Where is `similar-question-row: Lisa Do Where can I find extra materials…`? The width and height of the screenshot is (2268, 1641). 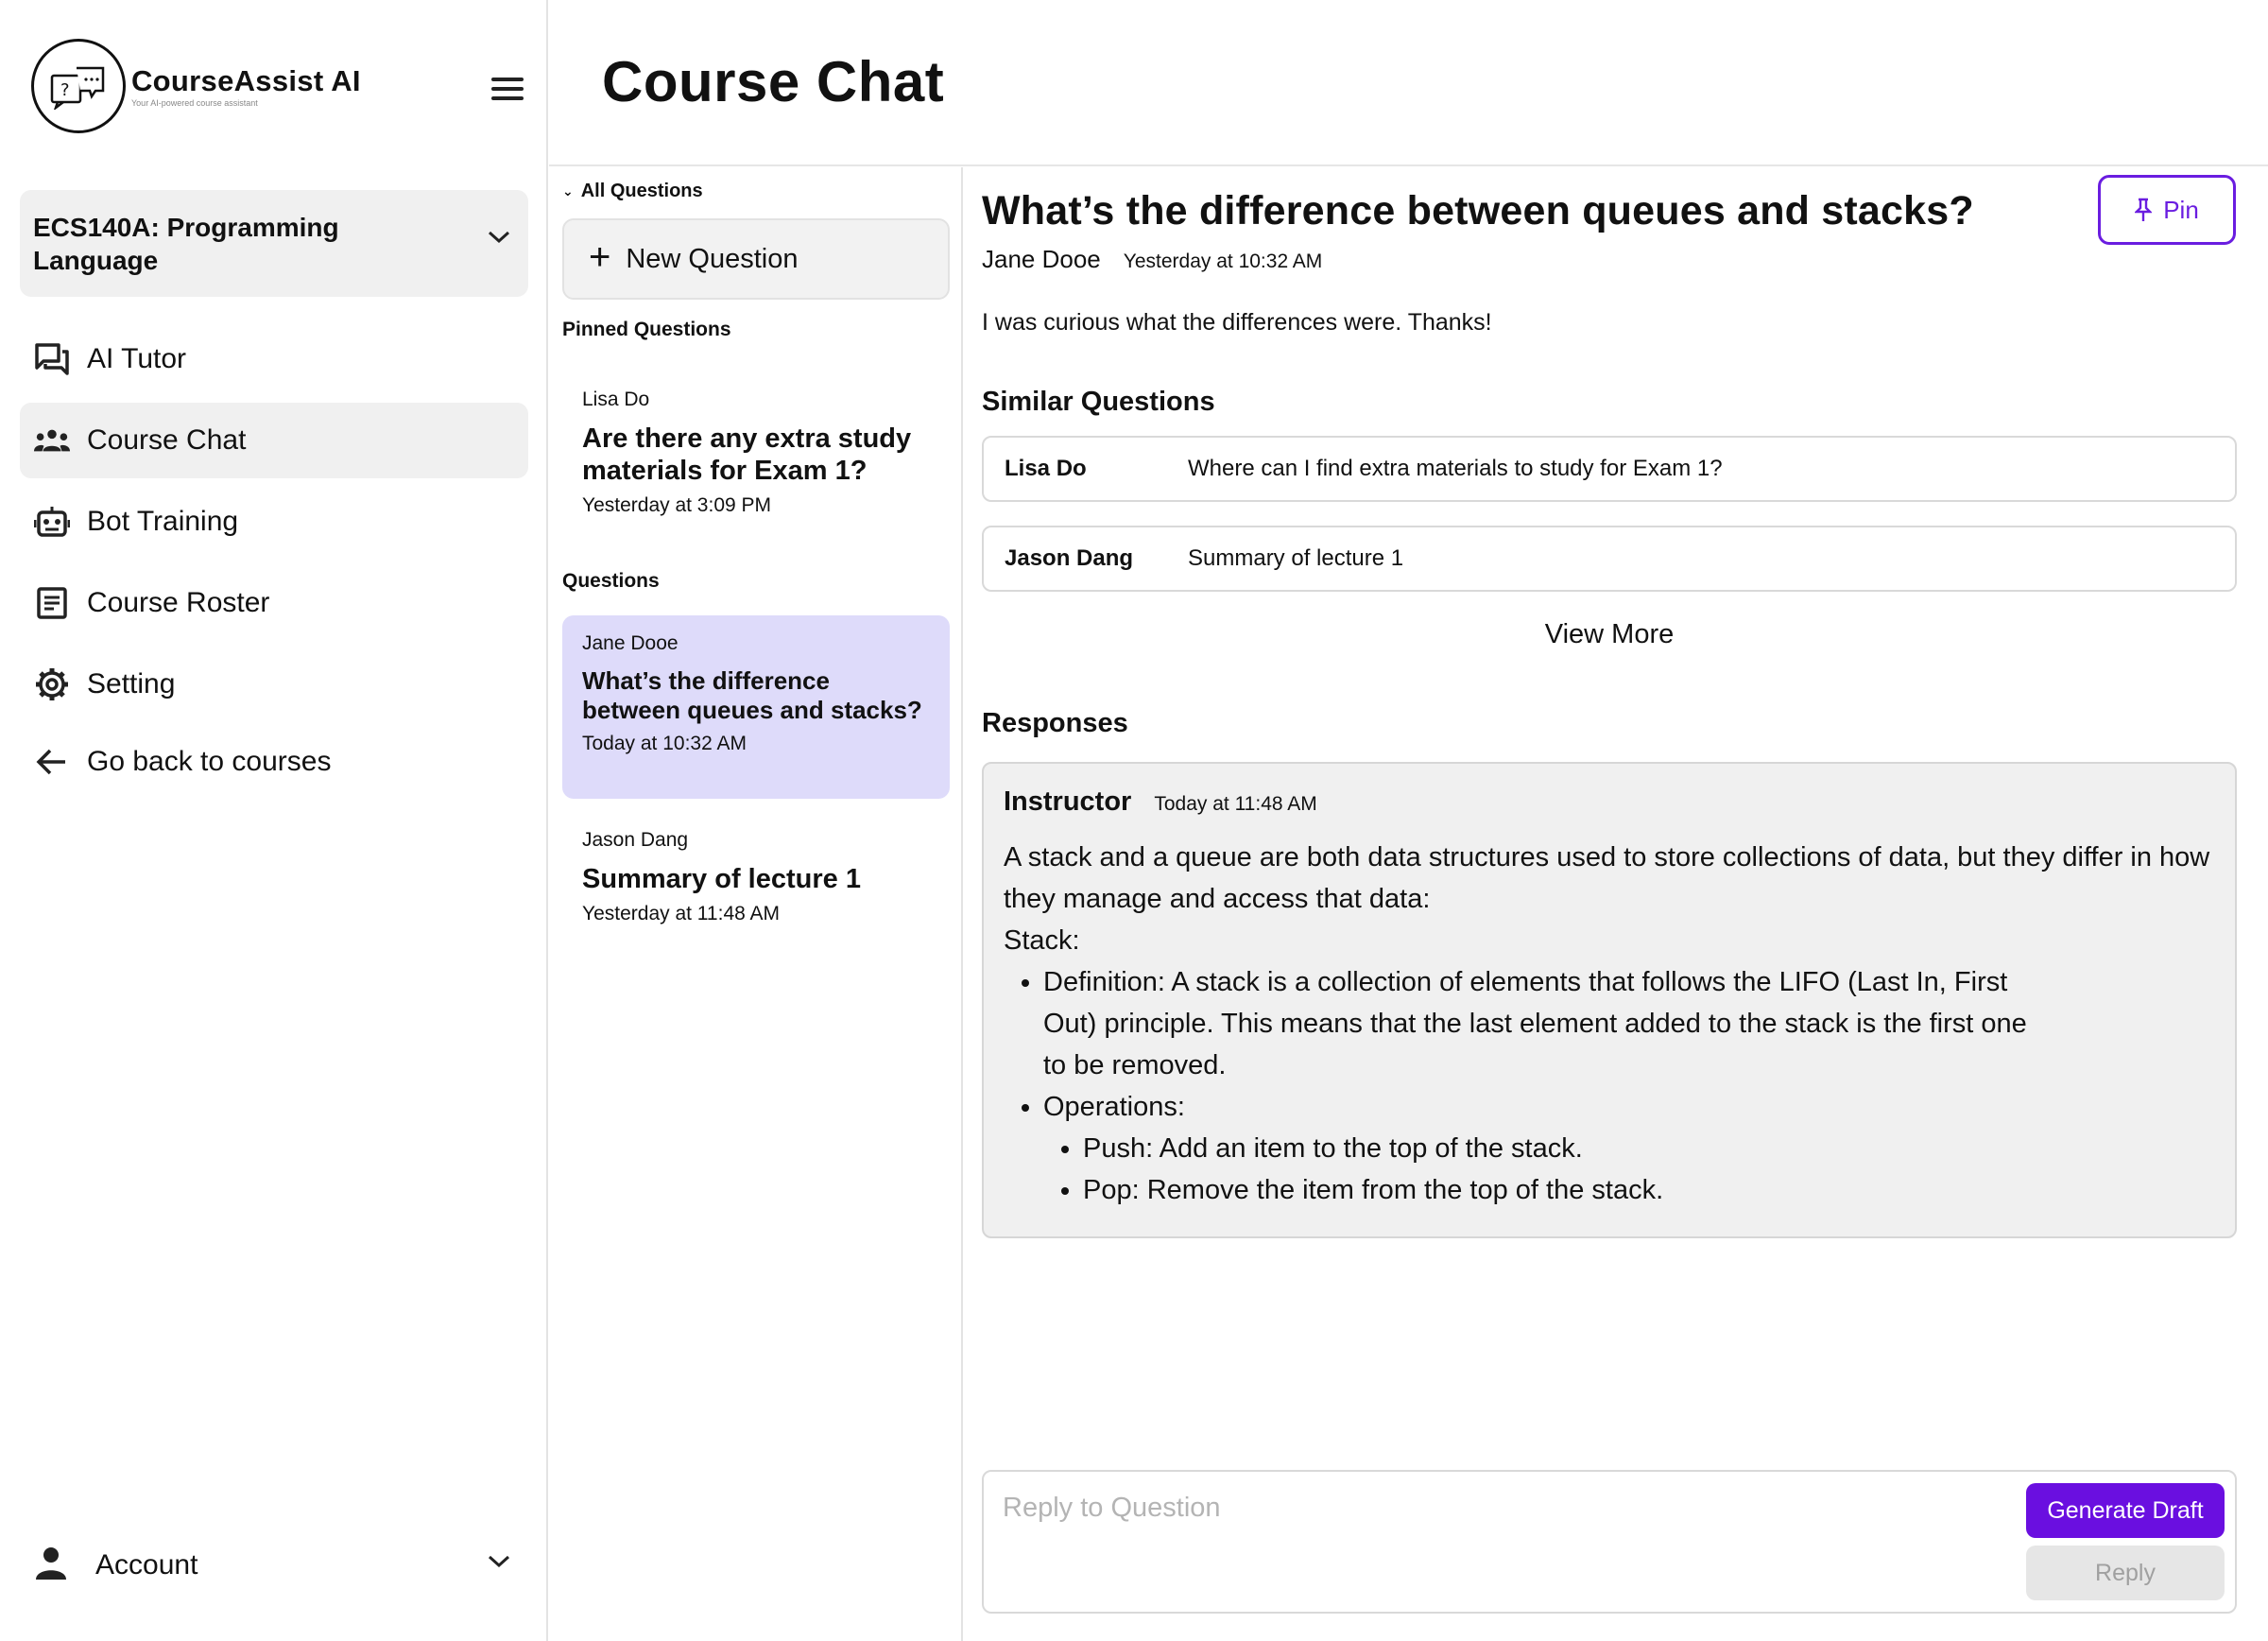 similar-question-row: Lisa Do Where can I find extra materials… is located at coordinates (1609, 469).